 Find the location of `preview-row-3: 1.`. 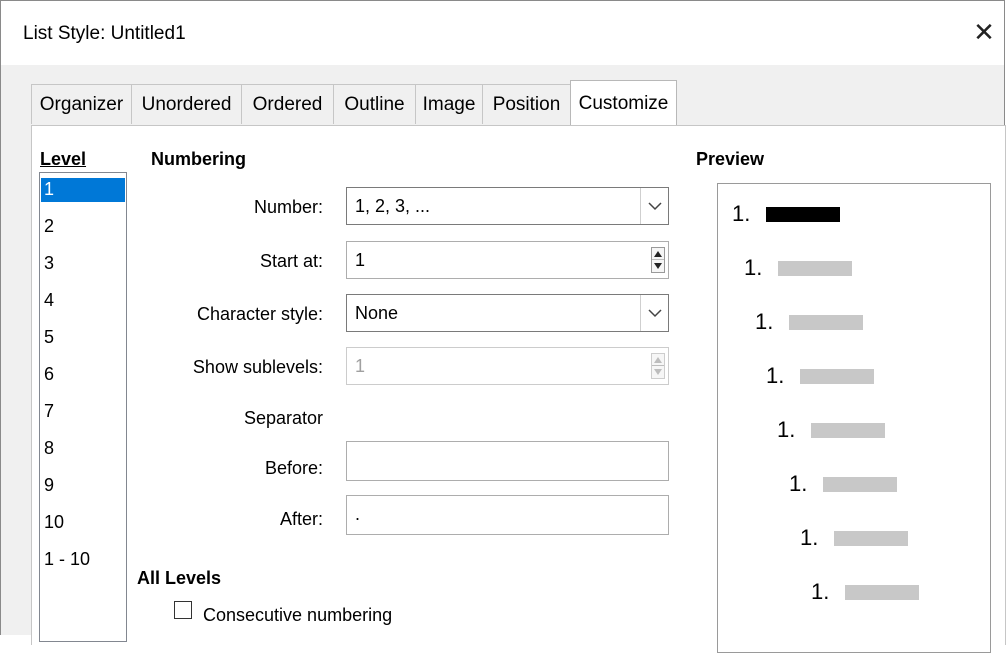

preview-row-3: 1. is located at coordinates (809, 322).